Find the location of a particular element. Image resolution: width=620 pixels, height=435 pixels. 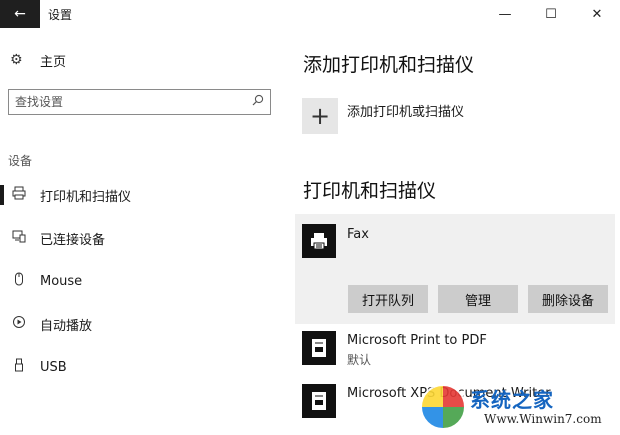

back-button: ← is located at coordinates (20, 14).